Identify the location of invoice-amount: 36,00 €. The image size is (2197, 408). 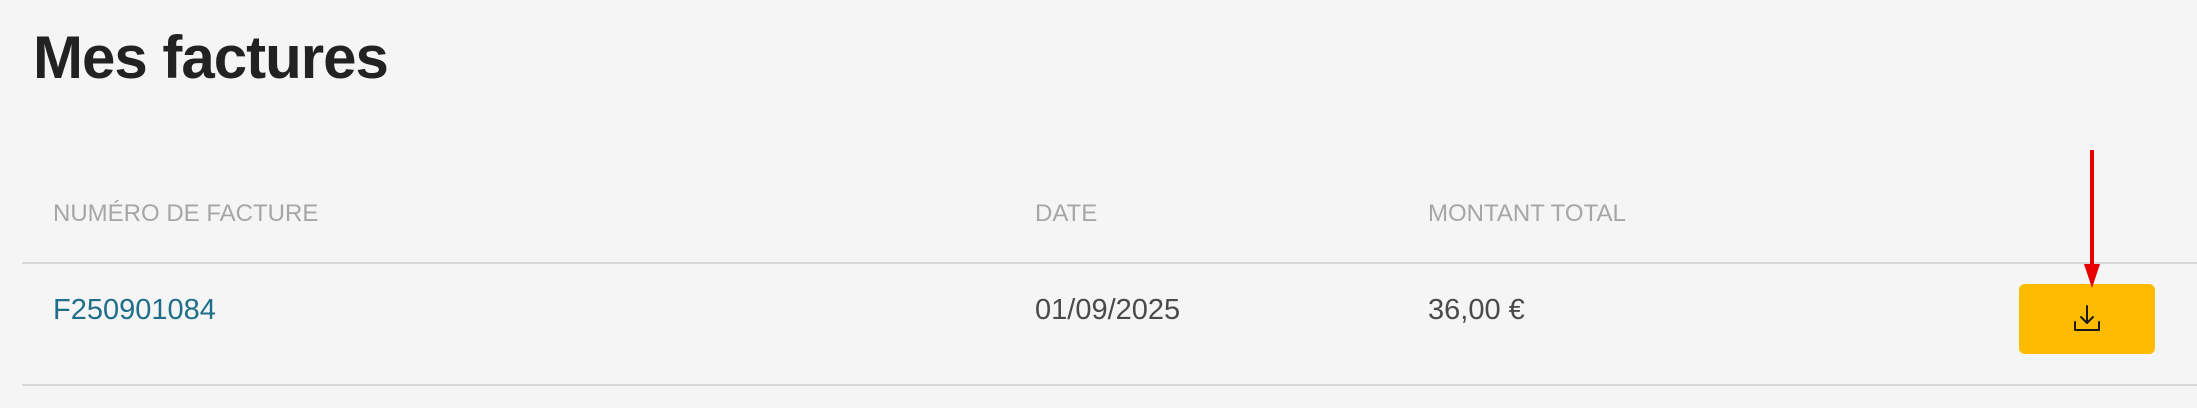
(1476, 310).